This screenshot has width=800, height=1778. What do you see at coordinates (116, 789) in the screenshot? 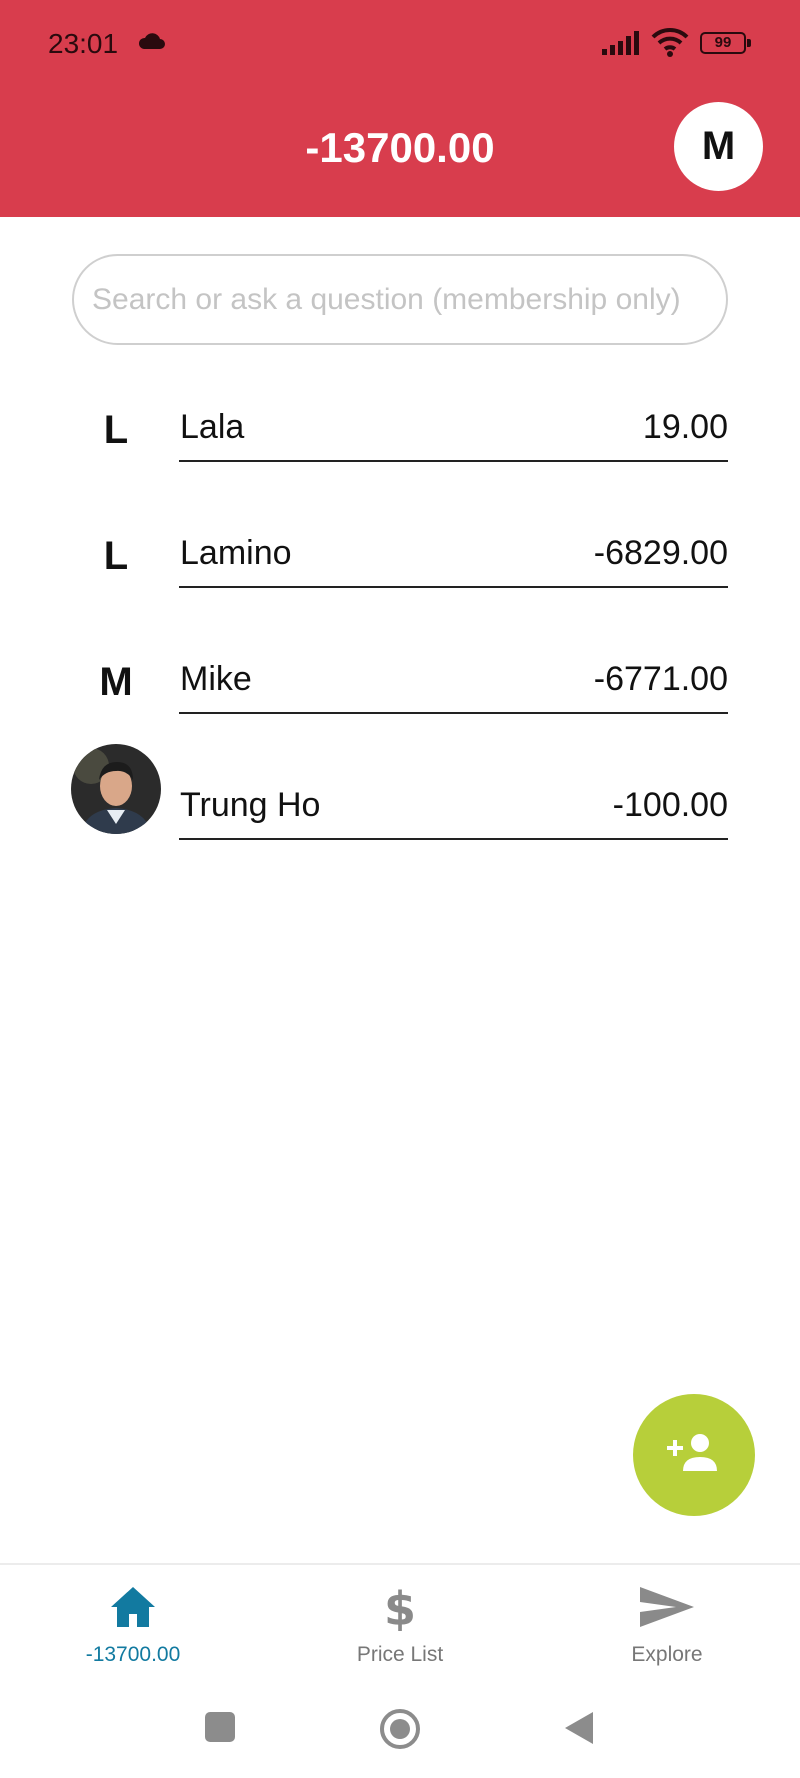
I see `member-photo-avatar` at bounding box center [116, 789].